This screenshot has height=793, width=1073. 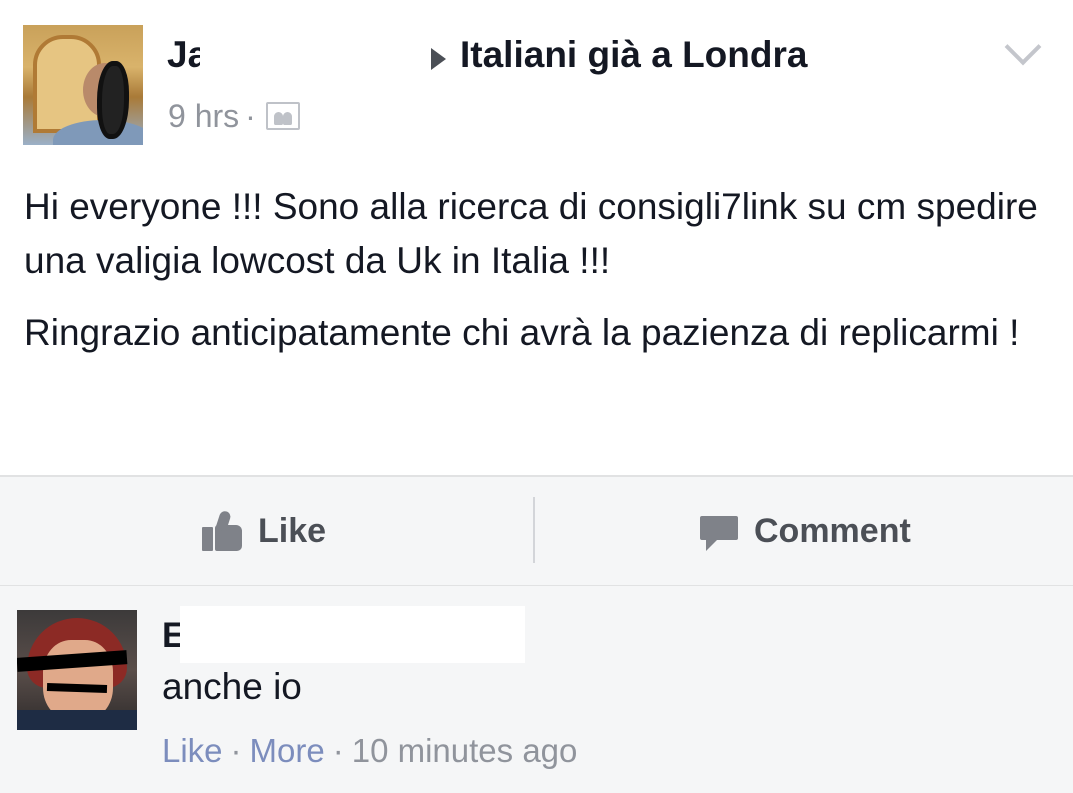 I want to click on avatar-redaction, so click(x=113, y=100).